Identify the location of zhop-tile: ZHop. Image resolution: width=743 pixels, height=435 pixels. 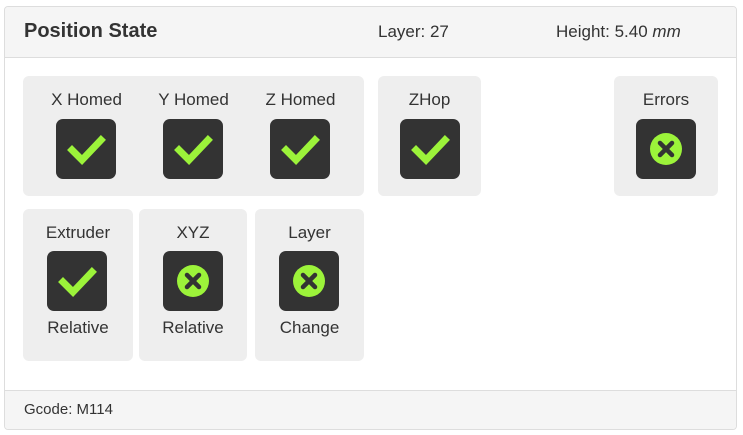
(429, 127).